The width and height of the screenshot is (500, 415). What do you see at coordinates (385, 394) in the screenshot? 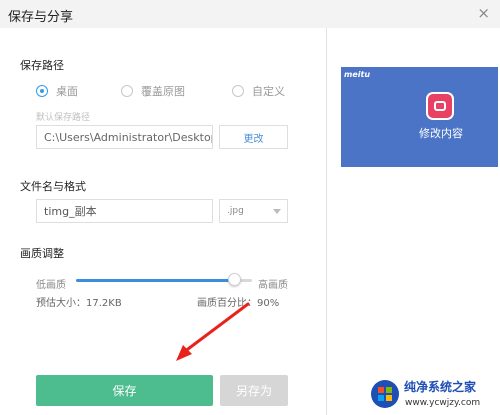
I see `watermark-logo-icon` at bounding box center [385, 394].